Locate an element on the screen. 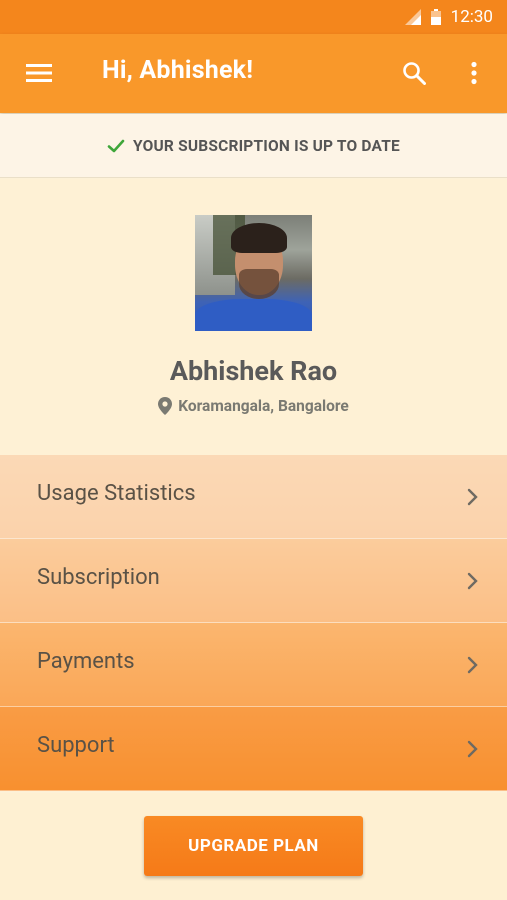 The height and width of the screenshot is (900, 507). avatar-shirt is located at coordinates (253, 315).